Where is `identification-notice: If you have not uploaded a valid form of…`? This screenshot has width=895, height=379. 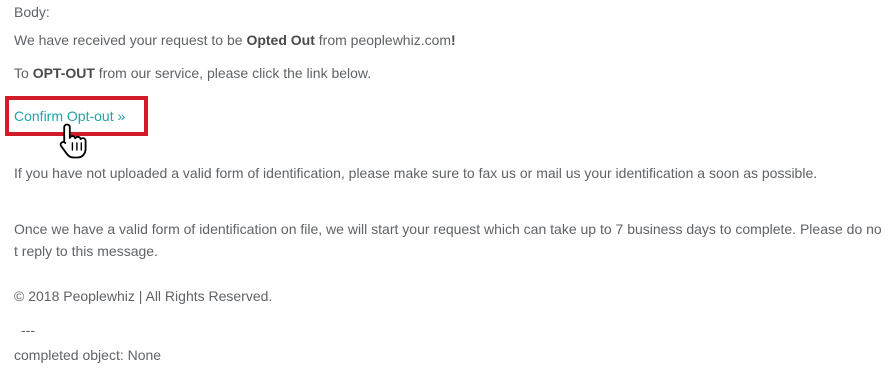
identification-notice: If you have not uploaded a valid form of… is located at coordinates (416, 173).